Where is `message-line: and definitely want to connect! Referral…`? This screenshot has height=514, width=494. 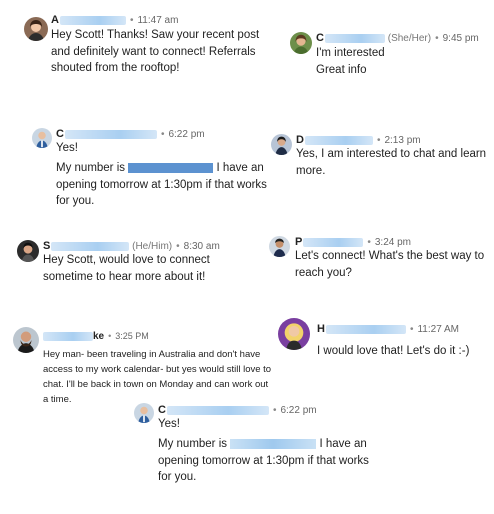 message-line: and definitely want to connect! Referral… is located at coordinates (153, 51).